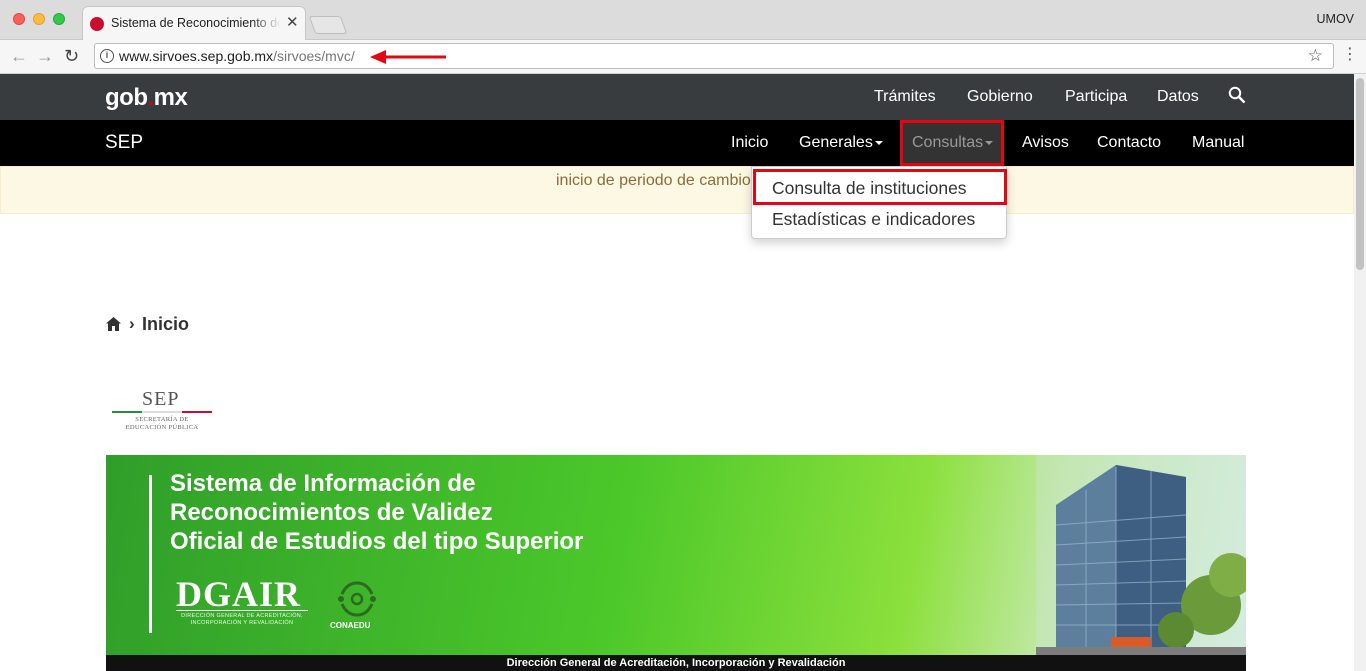 This screenshot has height=671, width=1366. I want to click on sep-logo: SEP SECRETARÍA DE EDUCACIÓN PÚBLICA, so click(162, 411).